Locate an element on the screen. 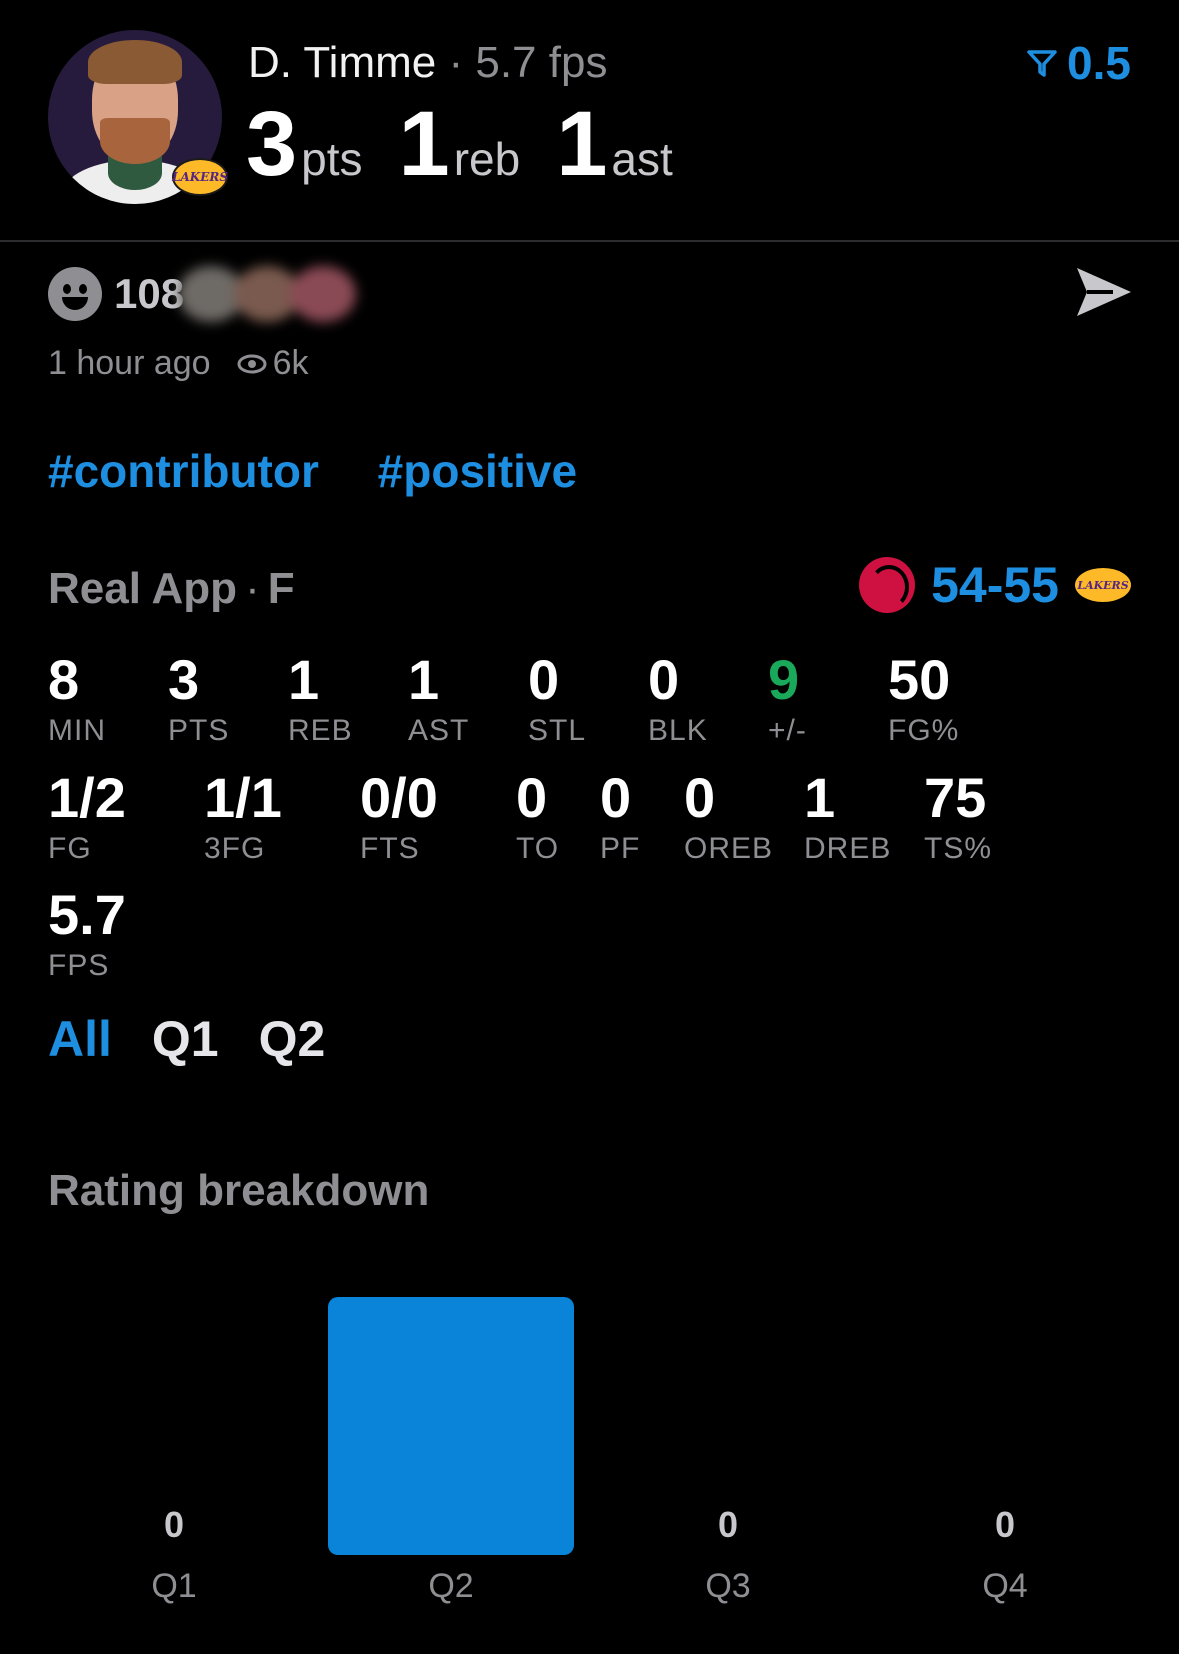  stat-stl: 0 STL is located at coordinates (557, 698).